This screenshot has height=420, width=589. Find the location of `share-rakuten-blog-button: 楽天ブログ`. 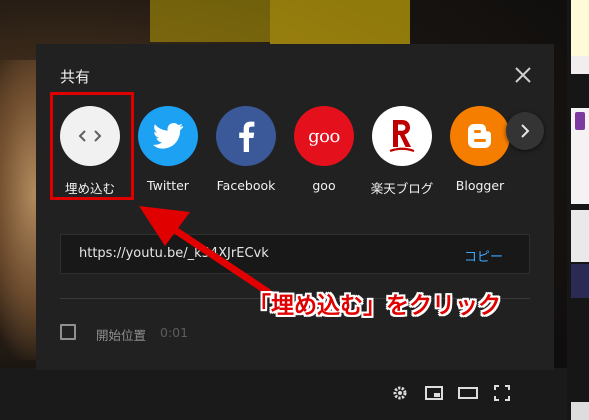

share-rakuten-blog-button: 楽天ブログ is located at coordinates (402, 151).